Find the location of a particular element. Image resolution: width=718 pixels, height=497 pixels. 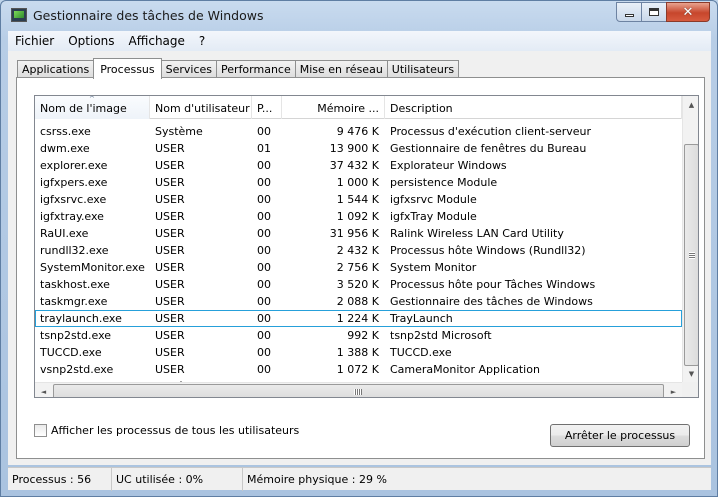

cell-image-name: taskmgr.exe is located at coordinates (74, 301).